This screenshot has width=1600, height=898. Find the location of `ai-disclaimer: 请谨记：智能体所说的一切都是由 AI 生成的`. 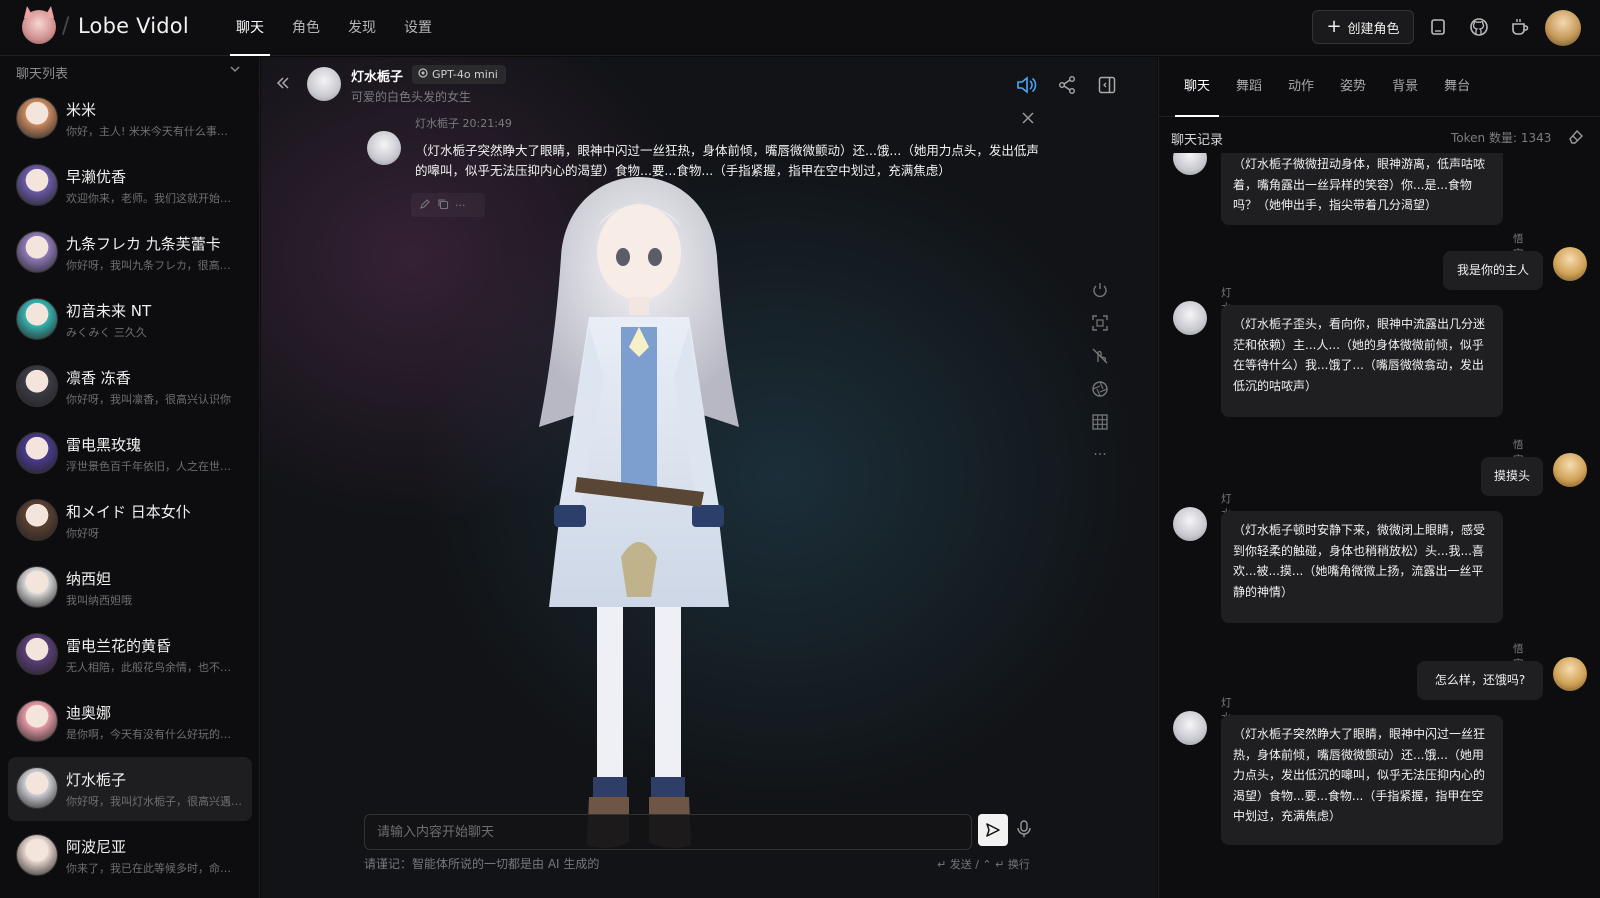

ai-disclaimer: 请谨记：智能体所说的一切都是由 AI 生成的 is located at coordinates (482, 864).